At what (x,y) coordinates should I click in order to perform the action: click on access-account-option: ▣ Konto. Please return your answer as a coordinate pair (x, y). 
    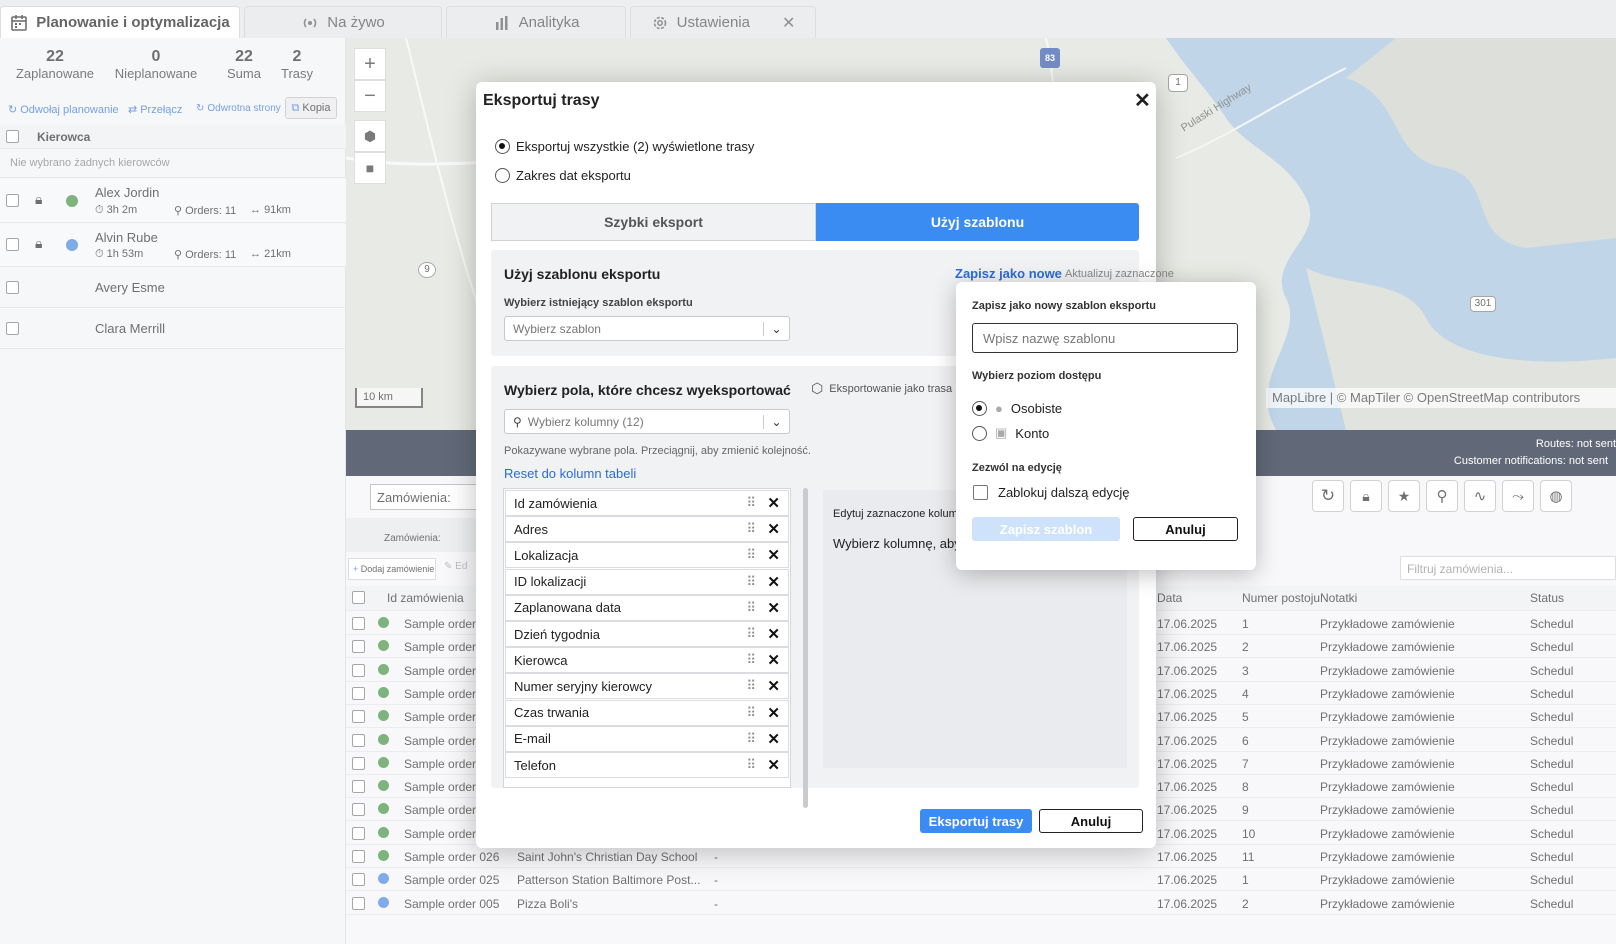
    Looking at the image, I should click on (1010, 433).